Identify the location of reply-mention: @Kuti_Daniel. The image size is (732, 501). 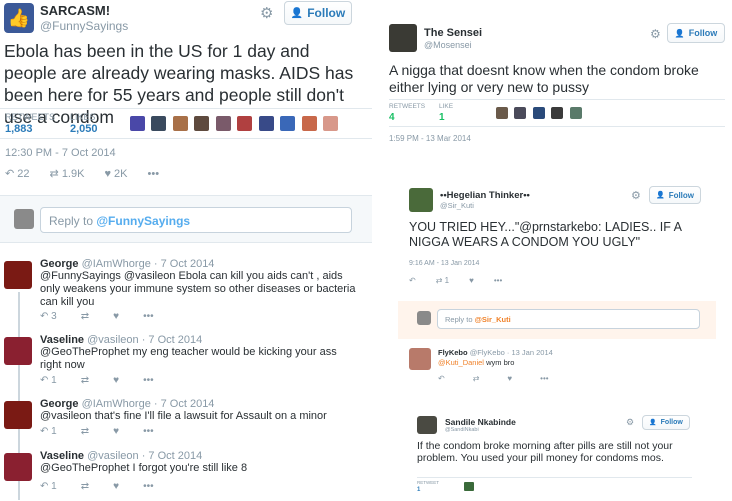
(461, 362).